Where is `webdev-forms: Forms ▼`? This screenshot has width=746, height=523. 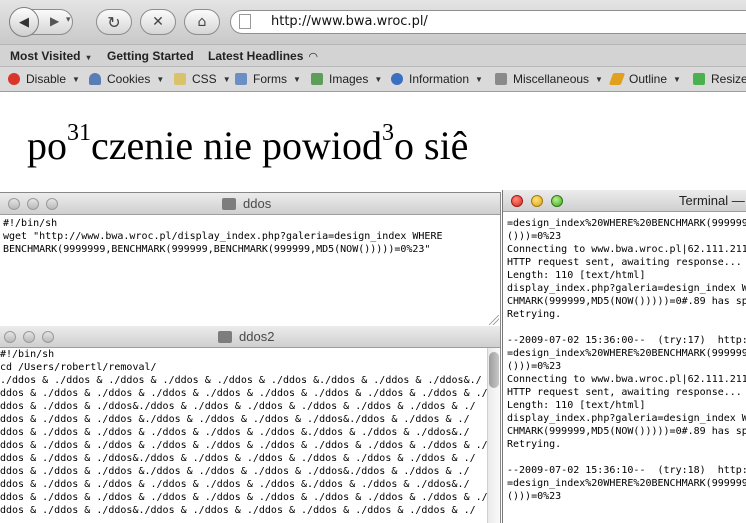
webdev-forms: Forms ▼ is located at coordinates (268, 79).